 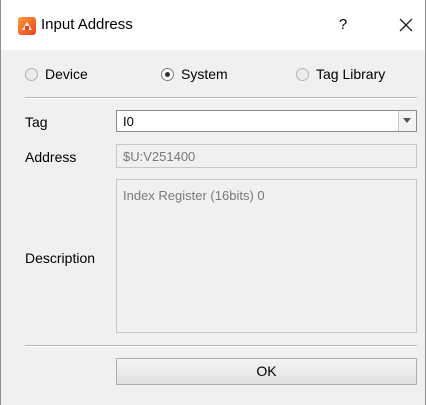 I want to click on divider-bottom, so click(x=221, y=346).